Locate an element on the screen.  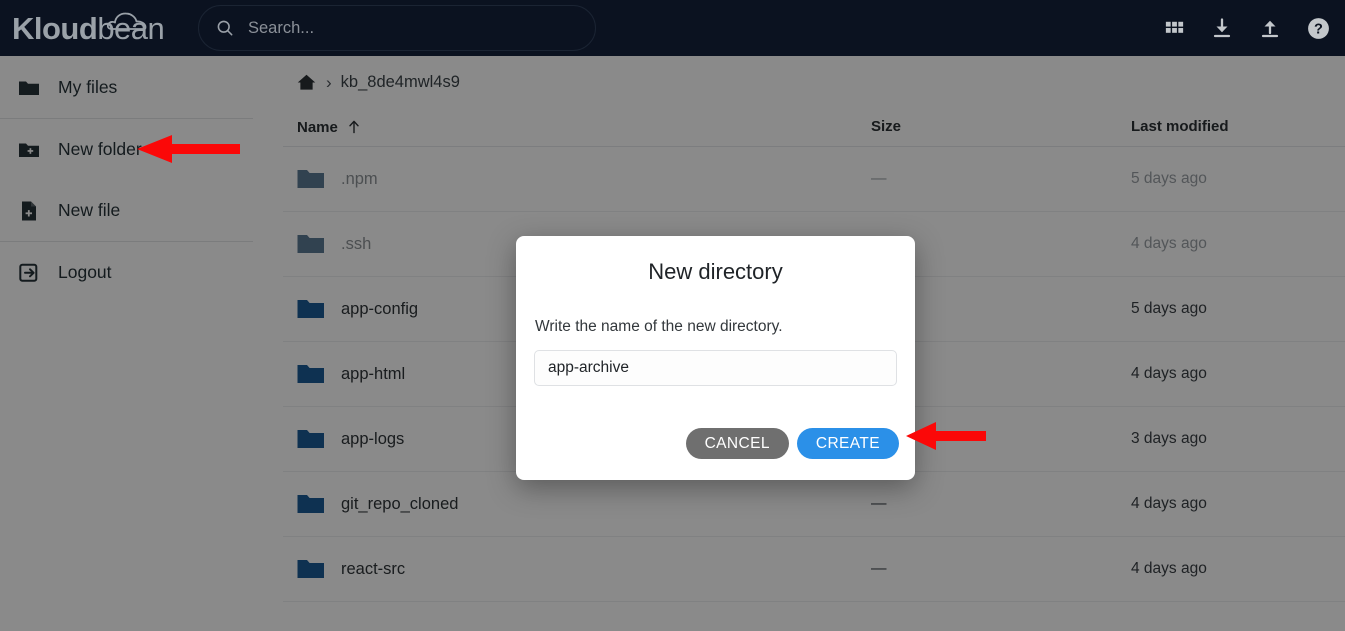
search-bar is located at coordinates (397, 28).